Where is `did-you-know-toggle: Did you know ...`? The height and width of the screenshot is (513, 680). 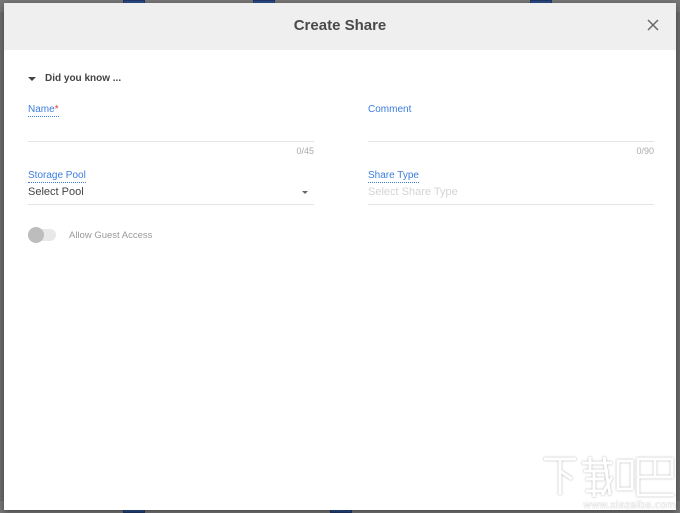
did-you-know-toggle: Did you know ... is located at coordinates (74, 78).